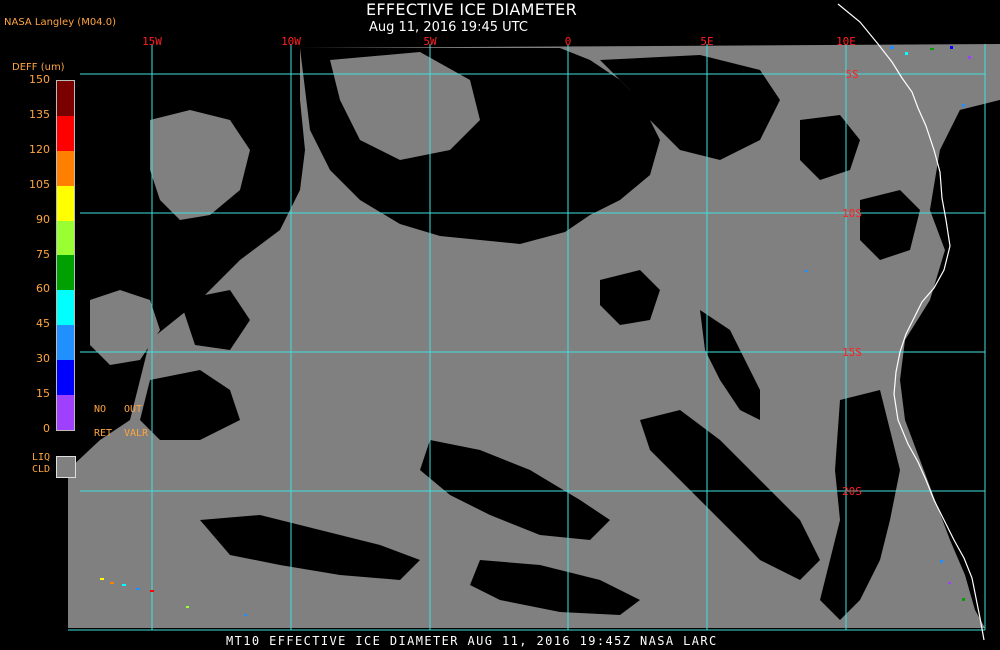 This screenshot has width=1000, height=650. What do you see at coordinates (472, 9) in the screenshot?
I see `page-title: EFFECTIVE ICE DIAMETER` at bounding box center [472, 9].